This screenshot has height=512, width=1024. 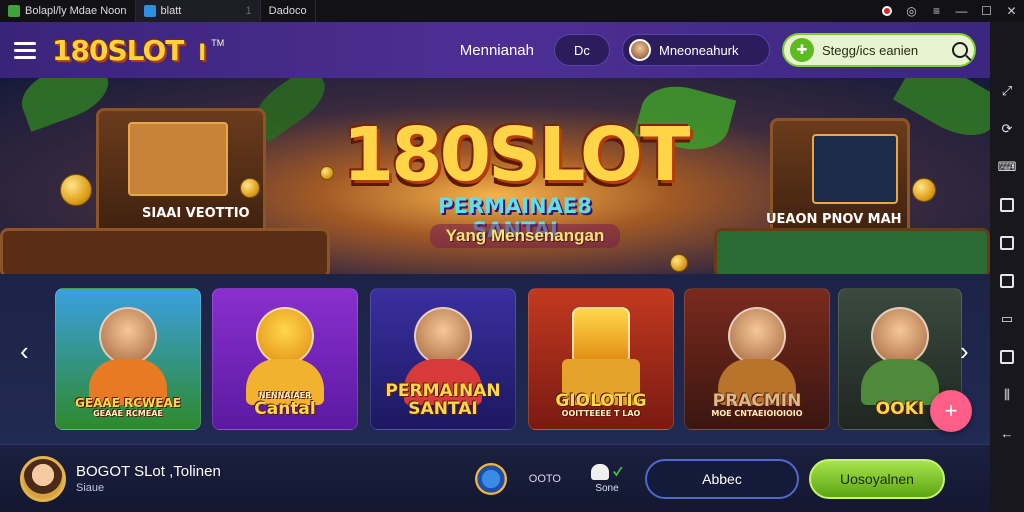 I want to click on multi-window-icon, so click(x=1007, y=357).